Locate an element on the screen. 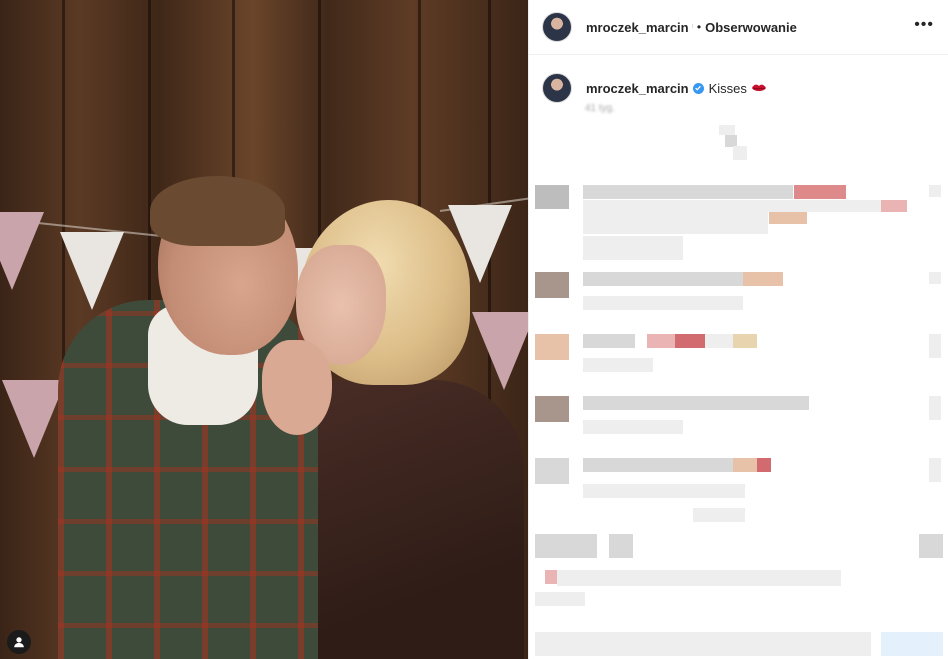  following-button: Obserwowanie is located at coordinates (751, 27).